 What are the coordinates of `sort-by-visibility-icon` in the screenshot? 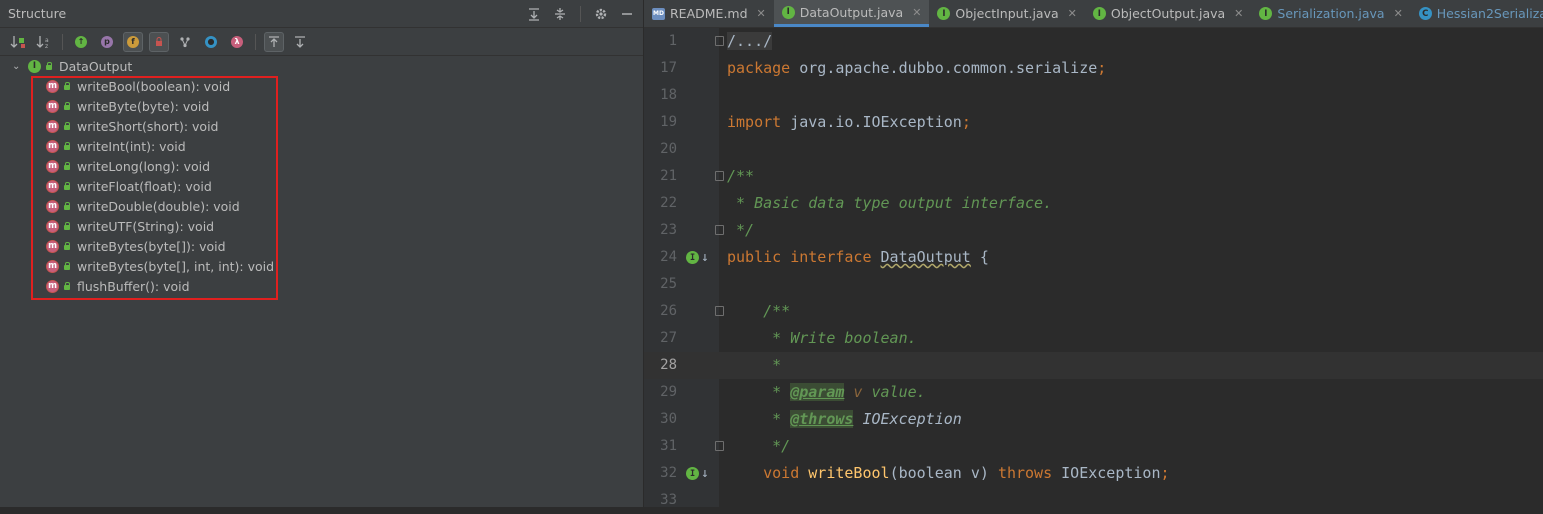 It's located at (18, 42).